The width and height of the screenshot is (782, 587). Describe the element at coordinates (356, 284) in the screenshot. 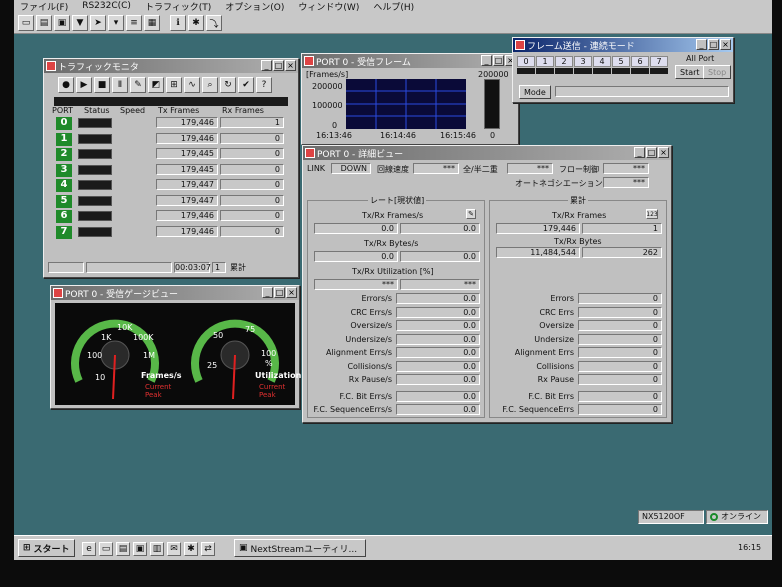

I see `rate-util-tx: ***` at that location.